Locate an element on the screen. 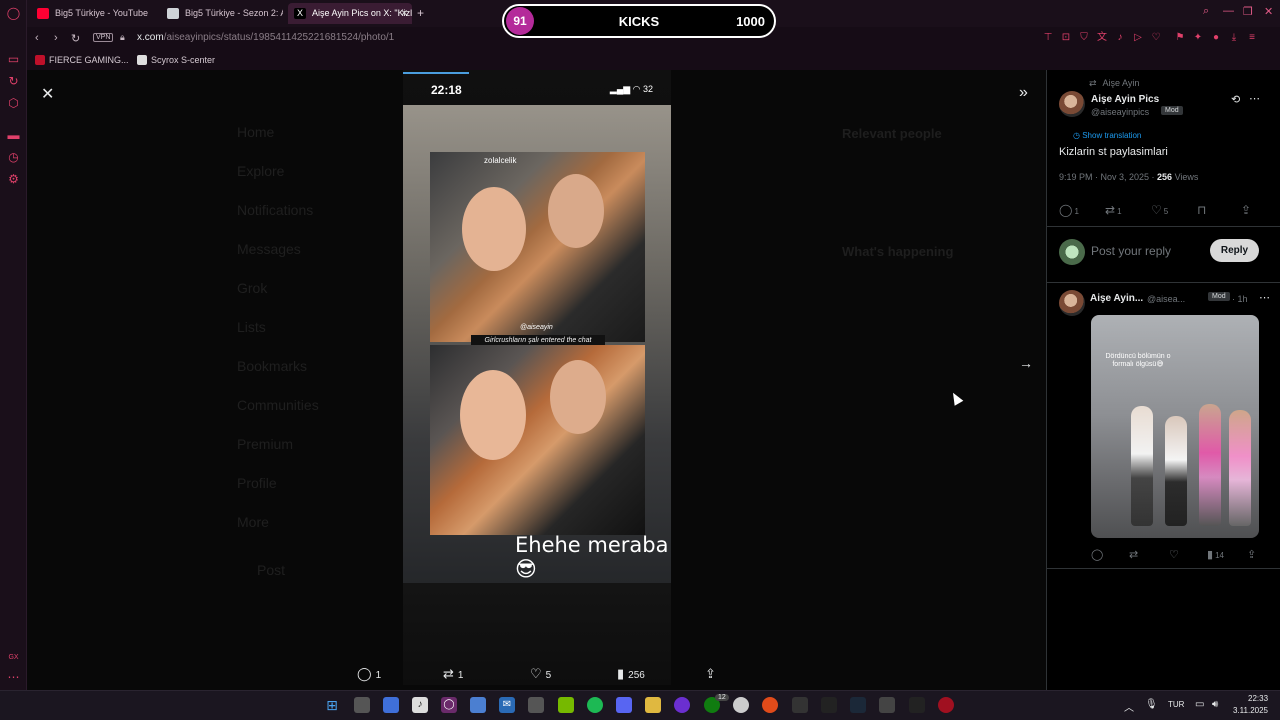 The image size is (1280, 720). settings-icon: ⚙ is located at coordinates (13, 179).